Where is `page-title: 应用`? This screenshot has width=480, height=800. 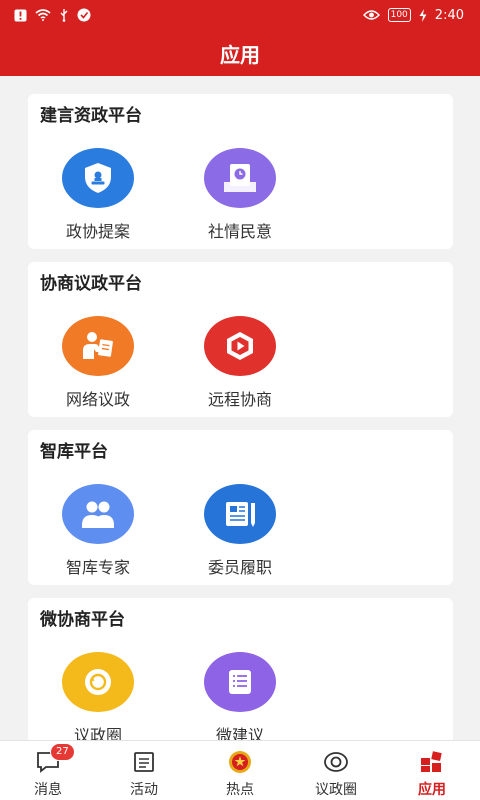
page-title: 应用 is located at coordinates (240, 54).